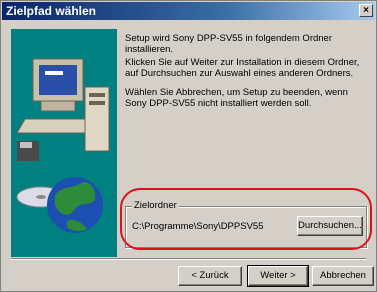 The height and width of the screenshot is (292, 377). What do you see at coordinates (210, 276) in the screenshot?
I see `back-button: < Zurück` at bounding box center [210, 276].